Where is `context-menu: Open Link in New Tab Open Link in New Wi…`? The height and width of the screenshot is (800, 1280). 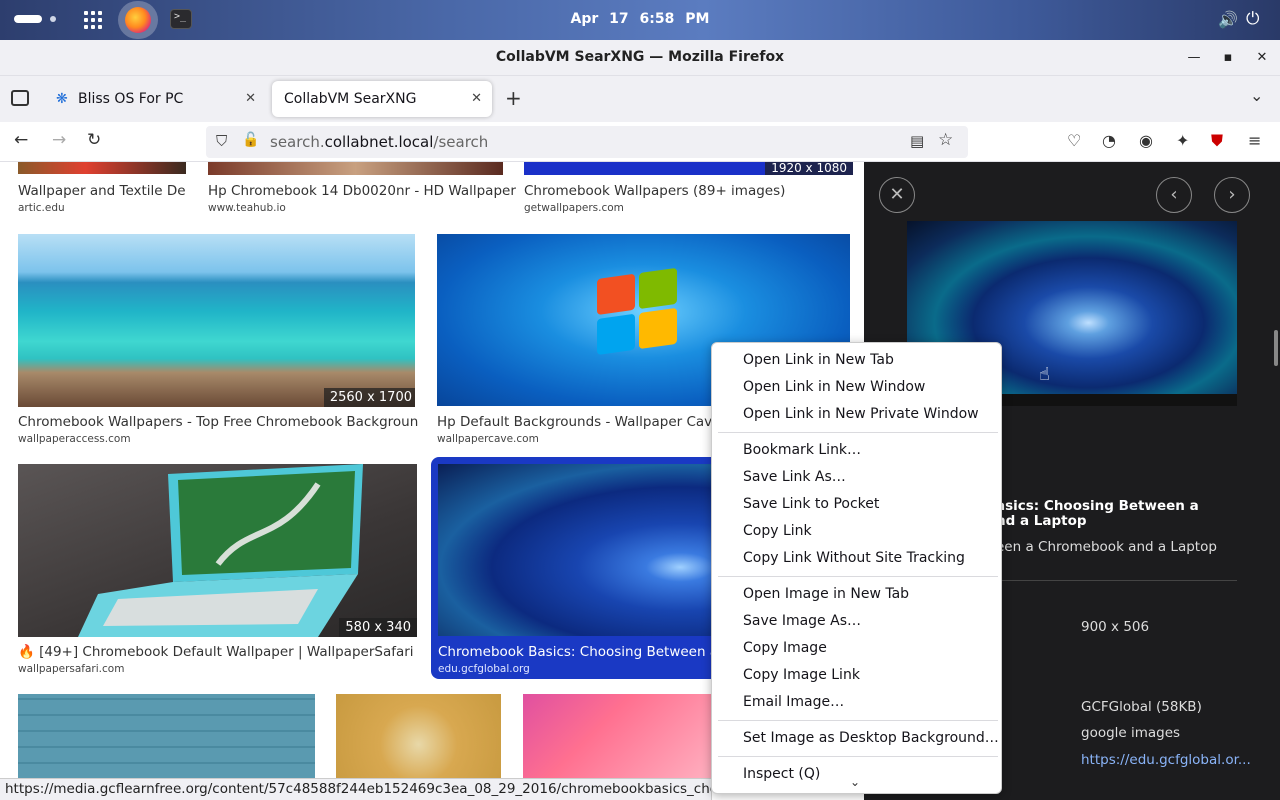
context-menu: Open Link in New Tab Open Link in New Wi… is located at coordinates (856, 568).